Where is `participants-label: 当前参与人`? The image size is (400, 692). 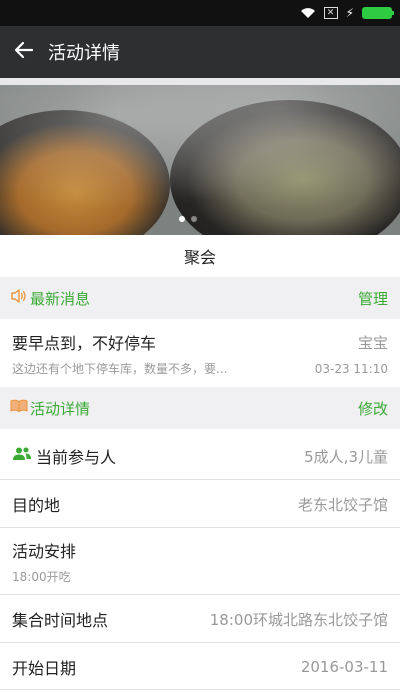 participants-label: 当前参与人 is located at coordinates (76, 457).